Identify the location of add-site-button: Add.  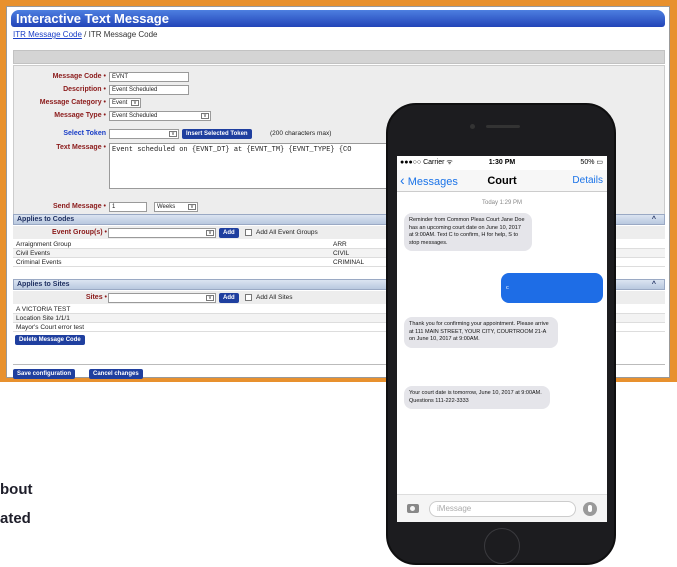
(229, 298).